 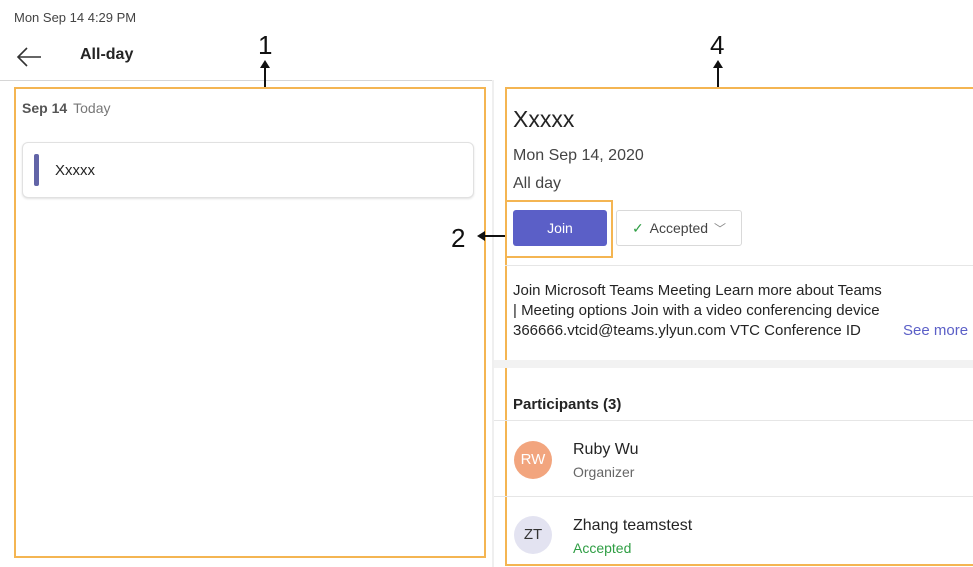 I want to click on header-divider, so click(x=246, y=80).